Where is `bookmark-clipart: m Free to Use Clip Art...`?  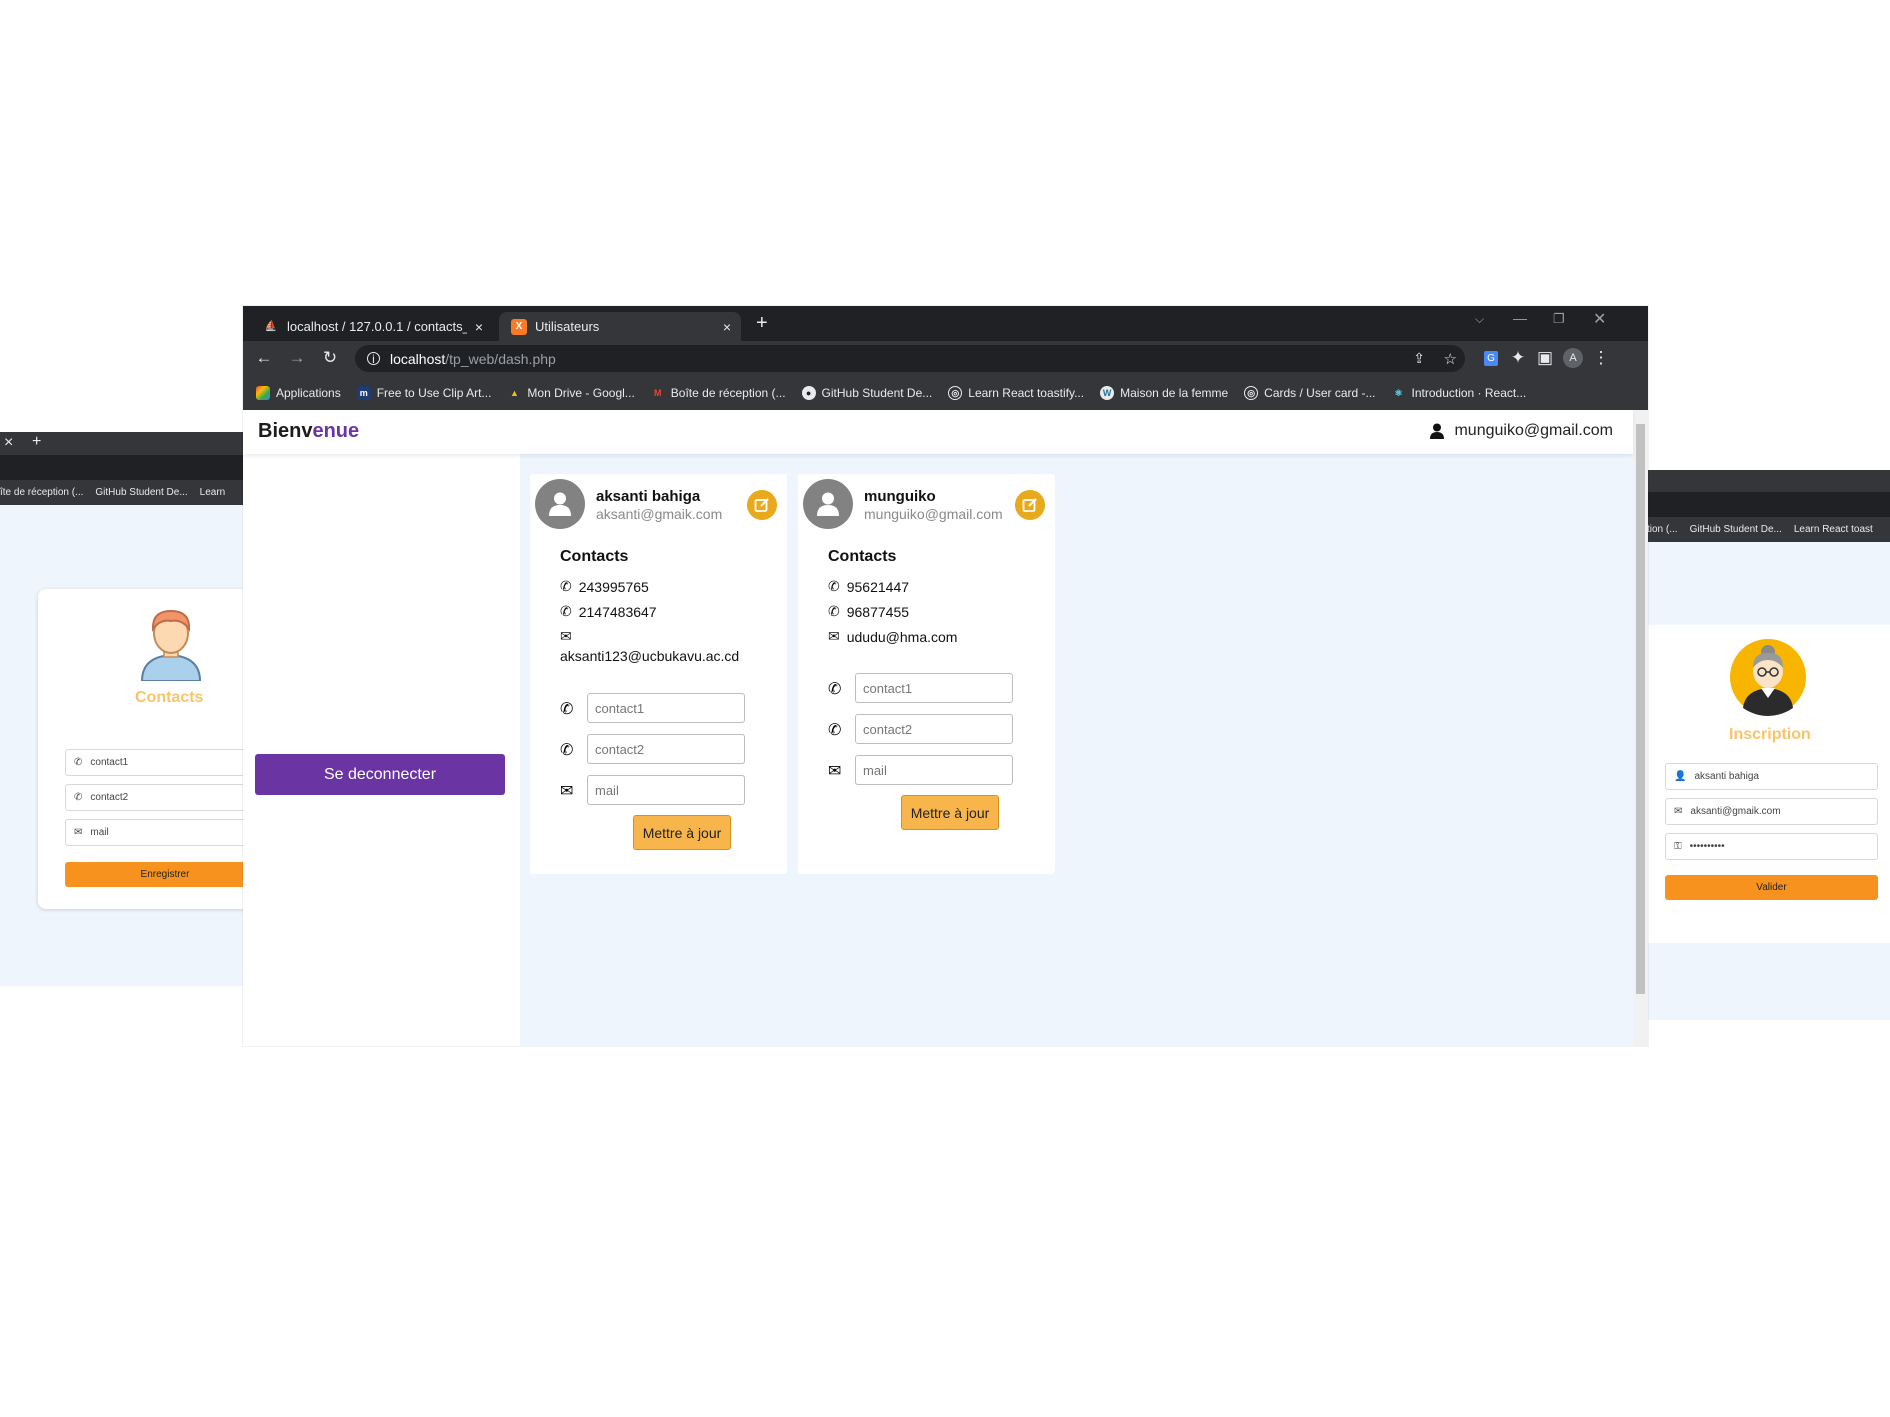 bookmark-clipart: m Free to Use Clip Art... is located at coordinates (423, 393).